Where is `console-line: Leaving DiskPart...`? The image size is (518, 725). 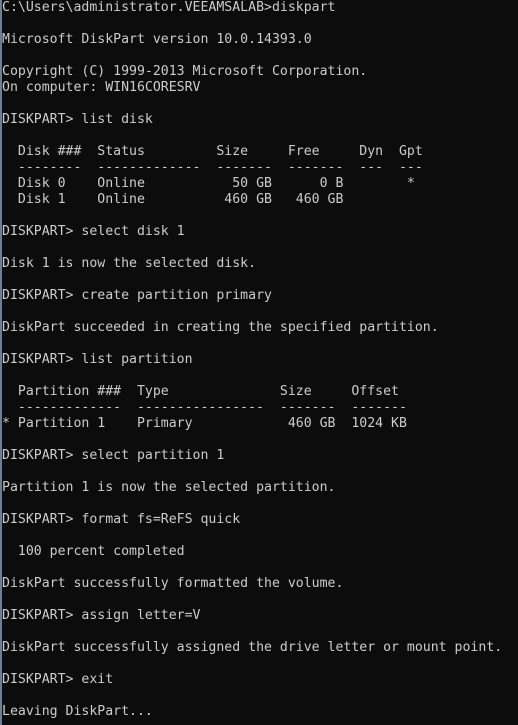
console-line: Leaving DiskPart... is located at coordinates (77, 711).